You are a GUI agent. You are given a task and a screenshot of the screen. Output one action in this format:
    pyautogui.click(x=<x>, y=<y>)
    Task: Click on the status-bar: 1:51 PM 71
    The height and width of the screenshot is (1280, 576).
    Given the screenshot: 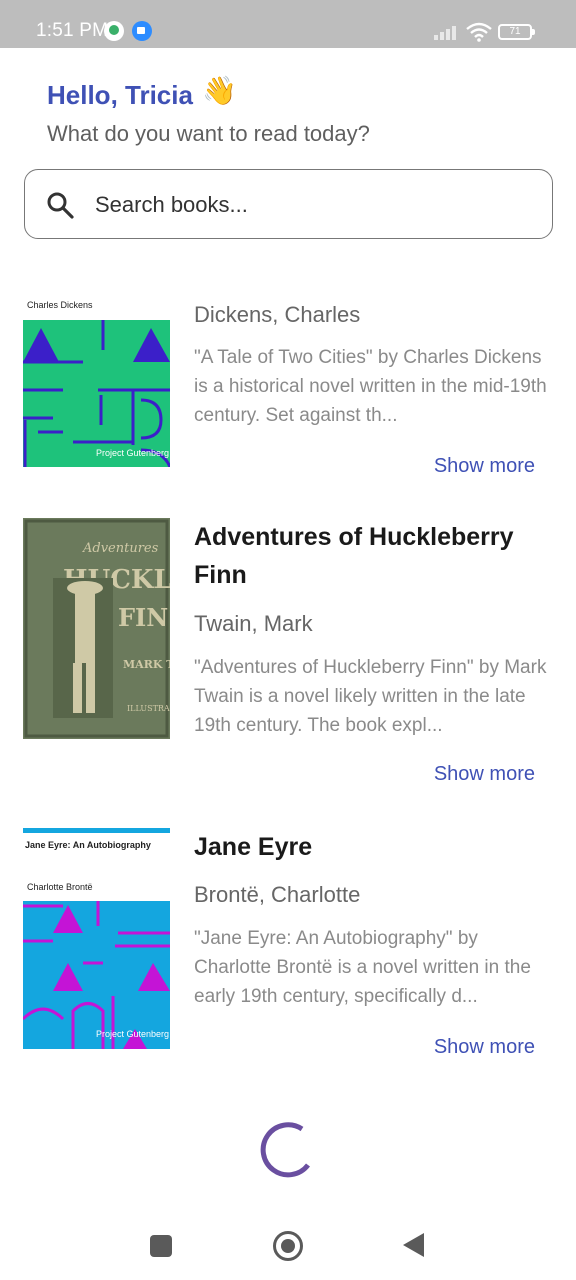 What is the action you would take?
    pyautogui.click(x=288, y=24)
    